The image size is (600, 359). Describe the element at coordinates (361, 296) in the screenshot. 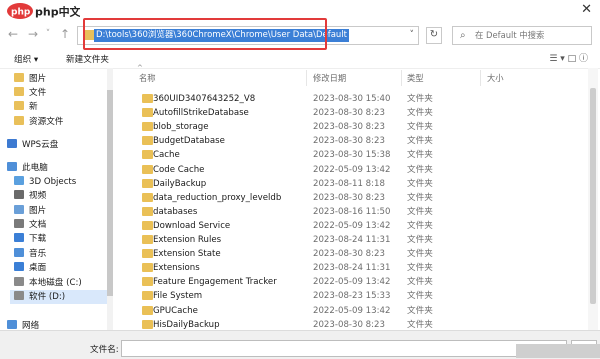

I see `file-row: File System 2023-08-23 15:33 文件夹` at that location.